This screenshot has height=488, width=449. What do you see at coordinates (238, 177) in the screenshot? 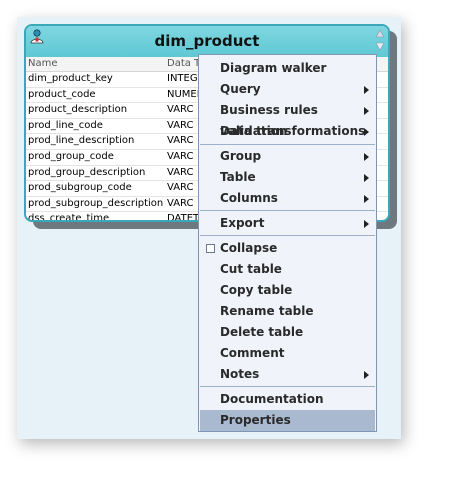
I see `menu-item-label: Table` at bounding box center [238, 177].